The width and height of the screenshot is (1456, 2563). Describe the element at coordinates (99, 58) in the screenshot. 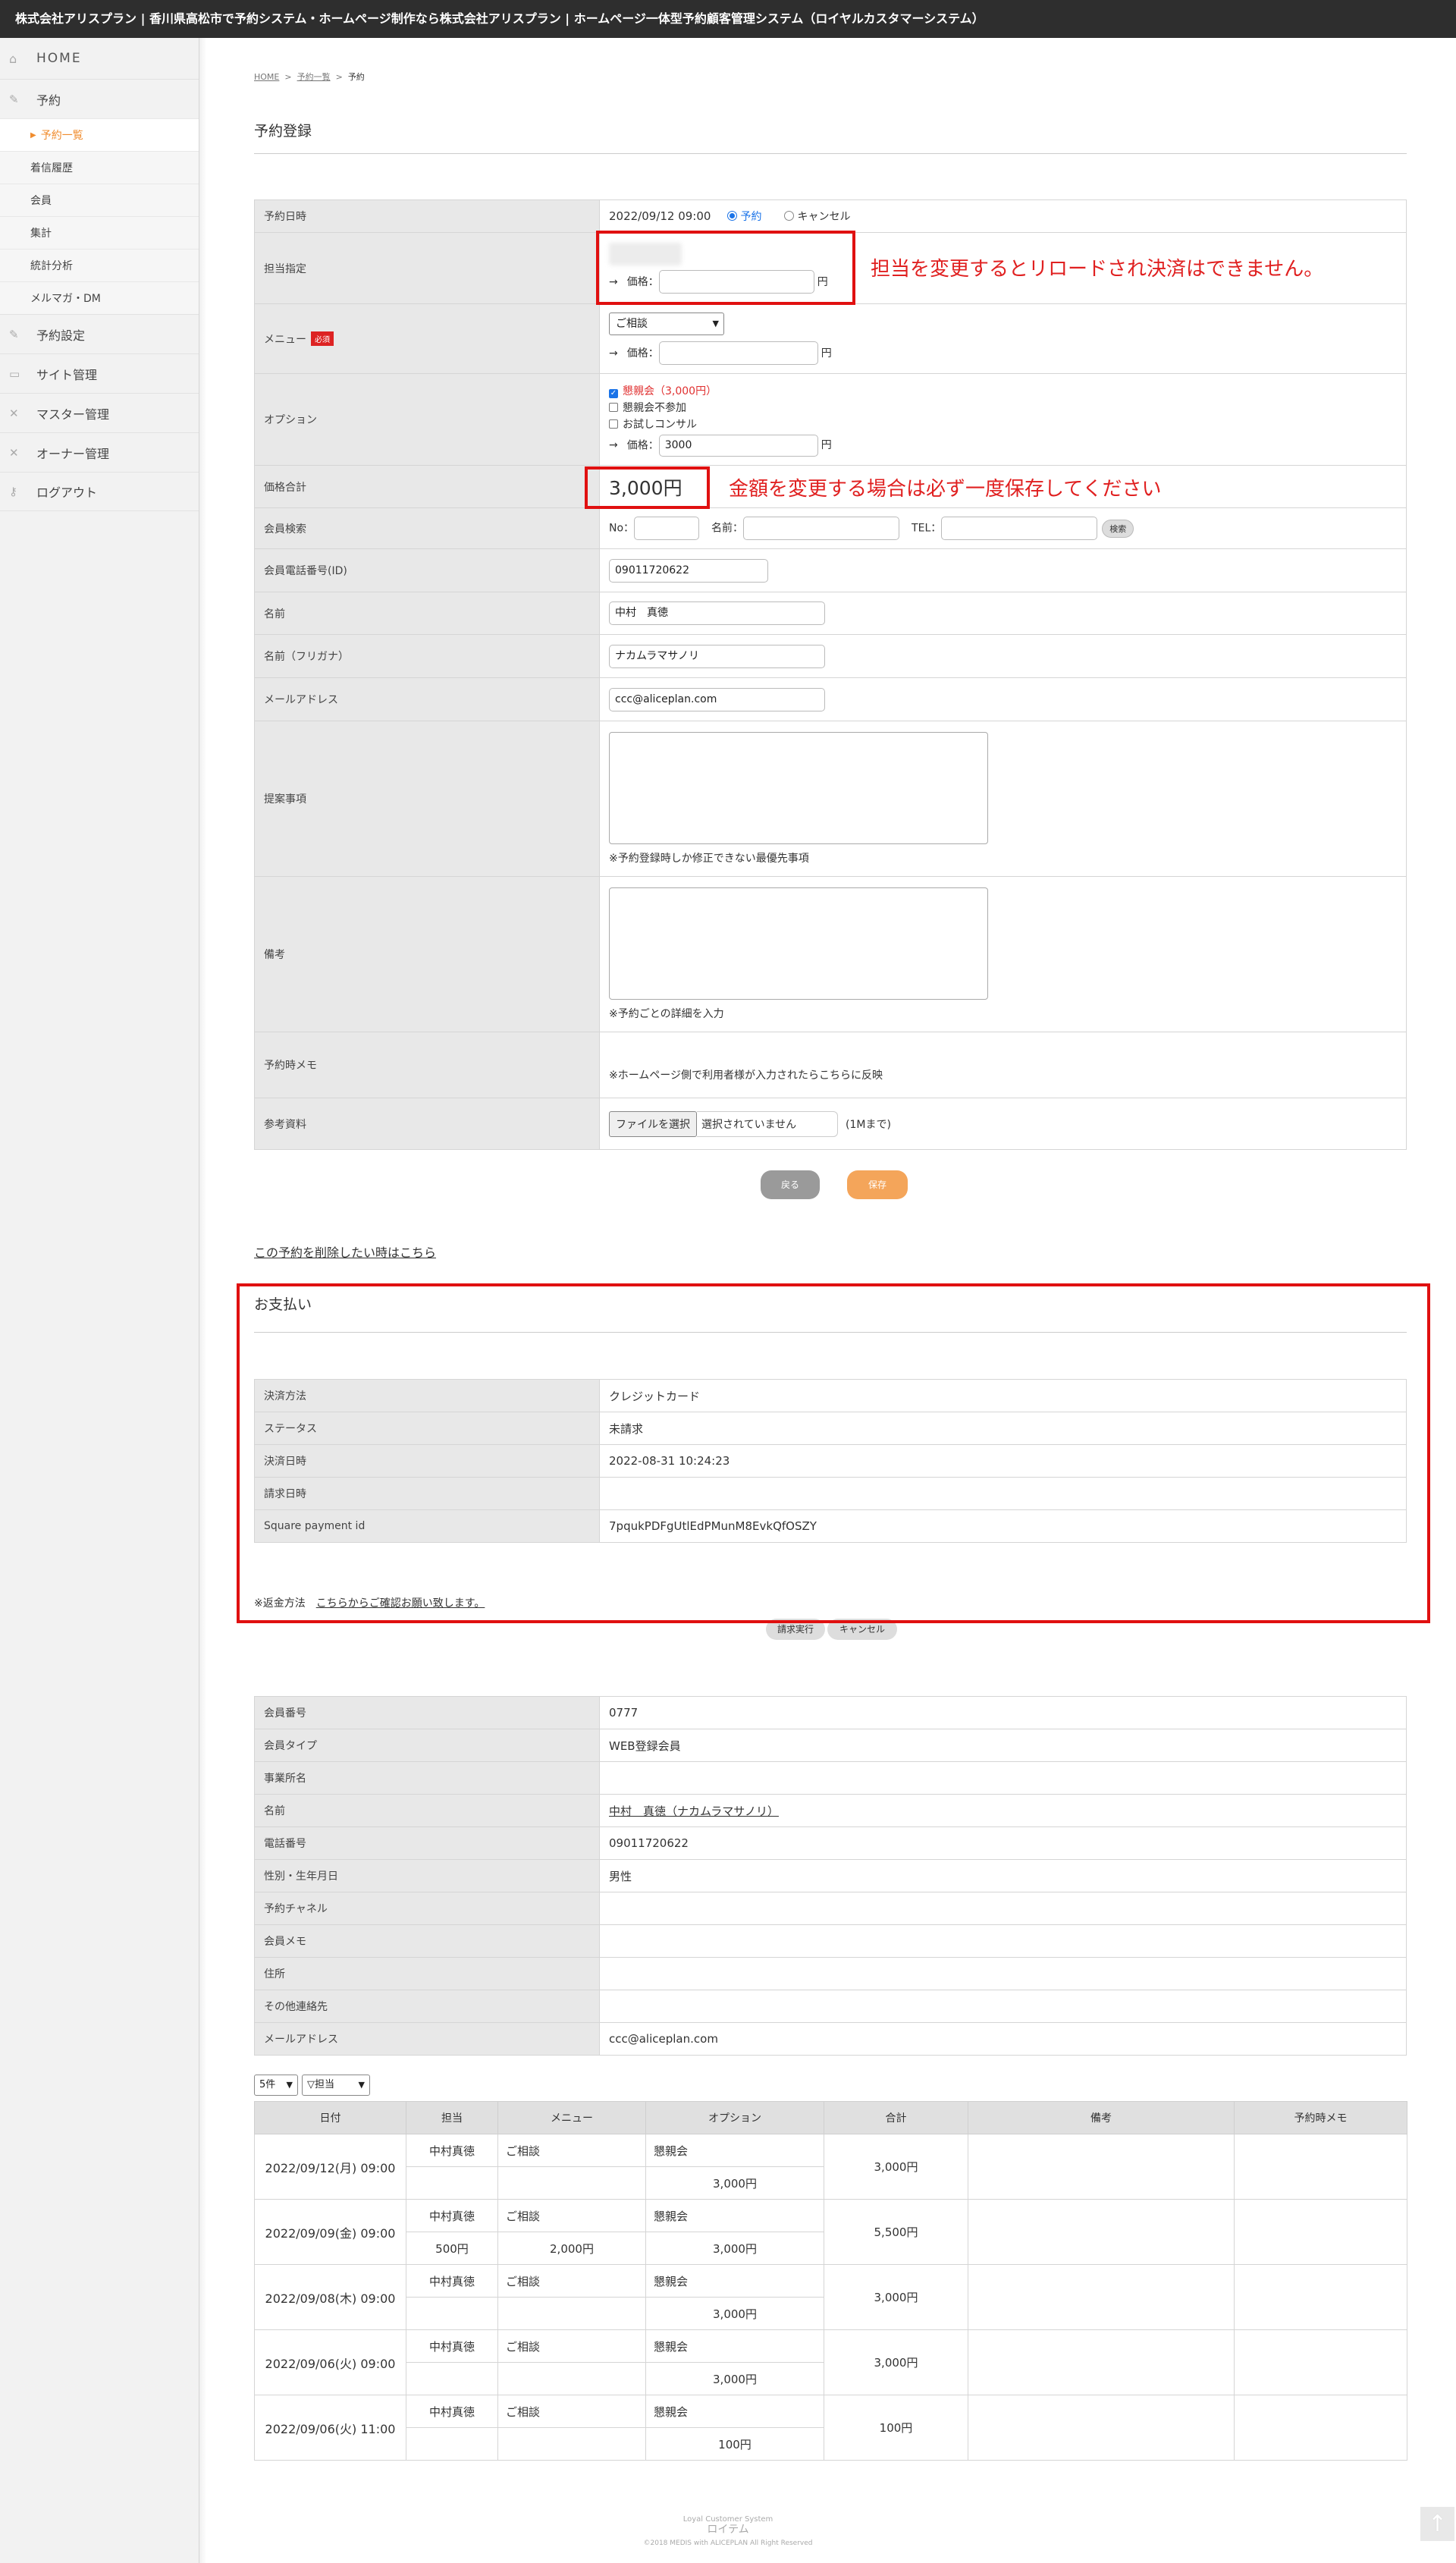

I see `sidebar-item-home: ⌂ HOME` at that location.